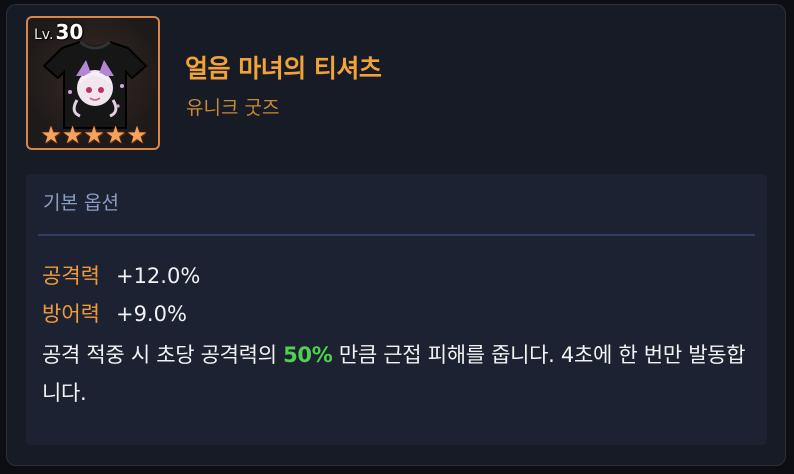 The image size is (794, 474). Describe the element at coordinates (233, 108) in the screenshot. I see `item-grade: 유니크 굿즈` at that location.